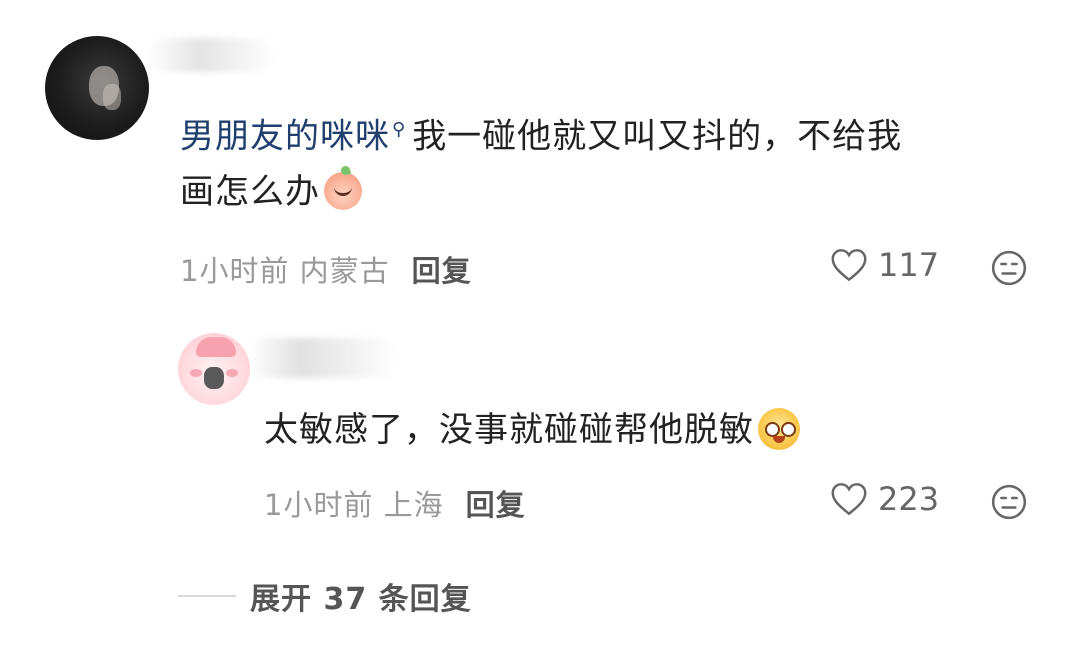 This screenshot has height=671, width=1090. Describe the element at coordinates (909, 499) in the screenshot. I see `reply-like-count: 223` at that location.